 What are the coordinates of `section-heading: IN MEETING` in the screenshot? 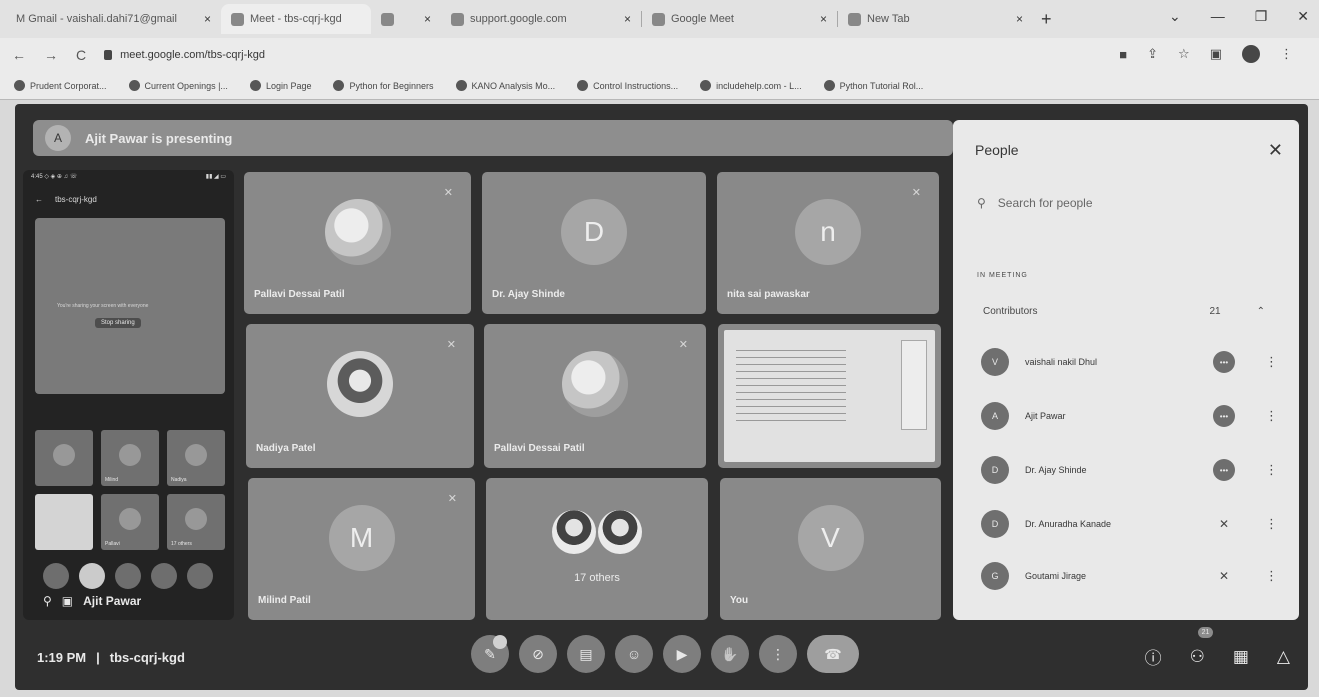 It's located at (1002, 275).